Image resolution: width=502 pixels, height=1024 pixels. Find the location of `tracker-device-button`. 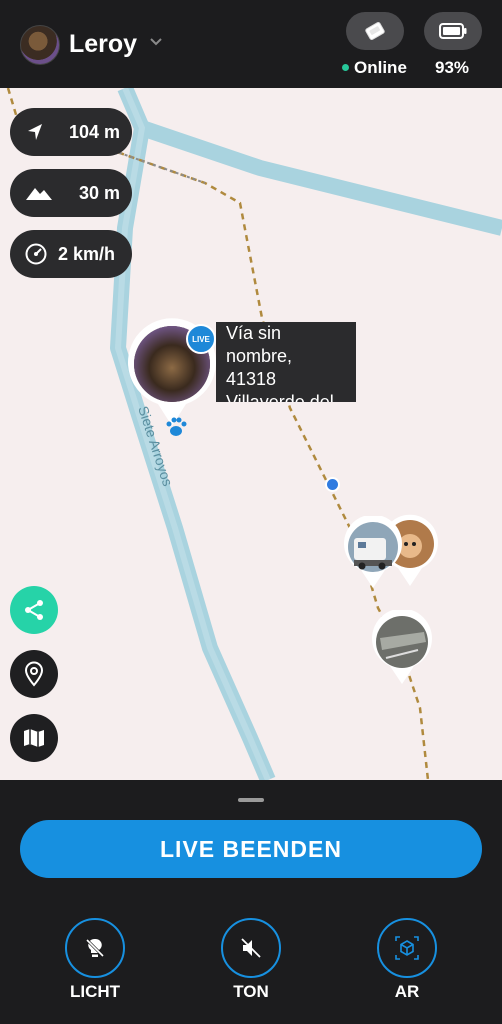

tracker-device-button is located at coordinates (375, 31).